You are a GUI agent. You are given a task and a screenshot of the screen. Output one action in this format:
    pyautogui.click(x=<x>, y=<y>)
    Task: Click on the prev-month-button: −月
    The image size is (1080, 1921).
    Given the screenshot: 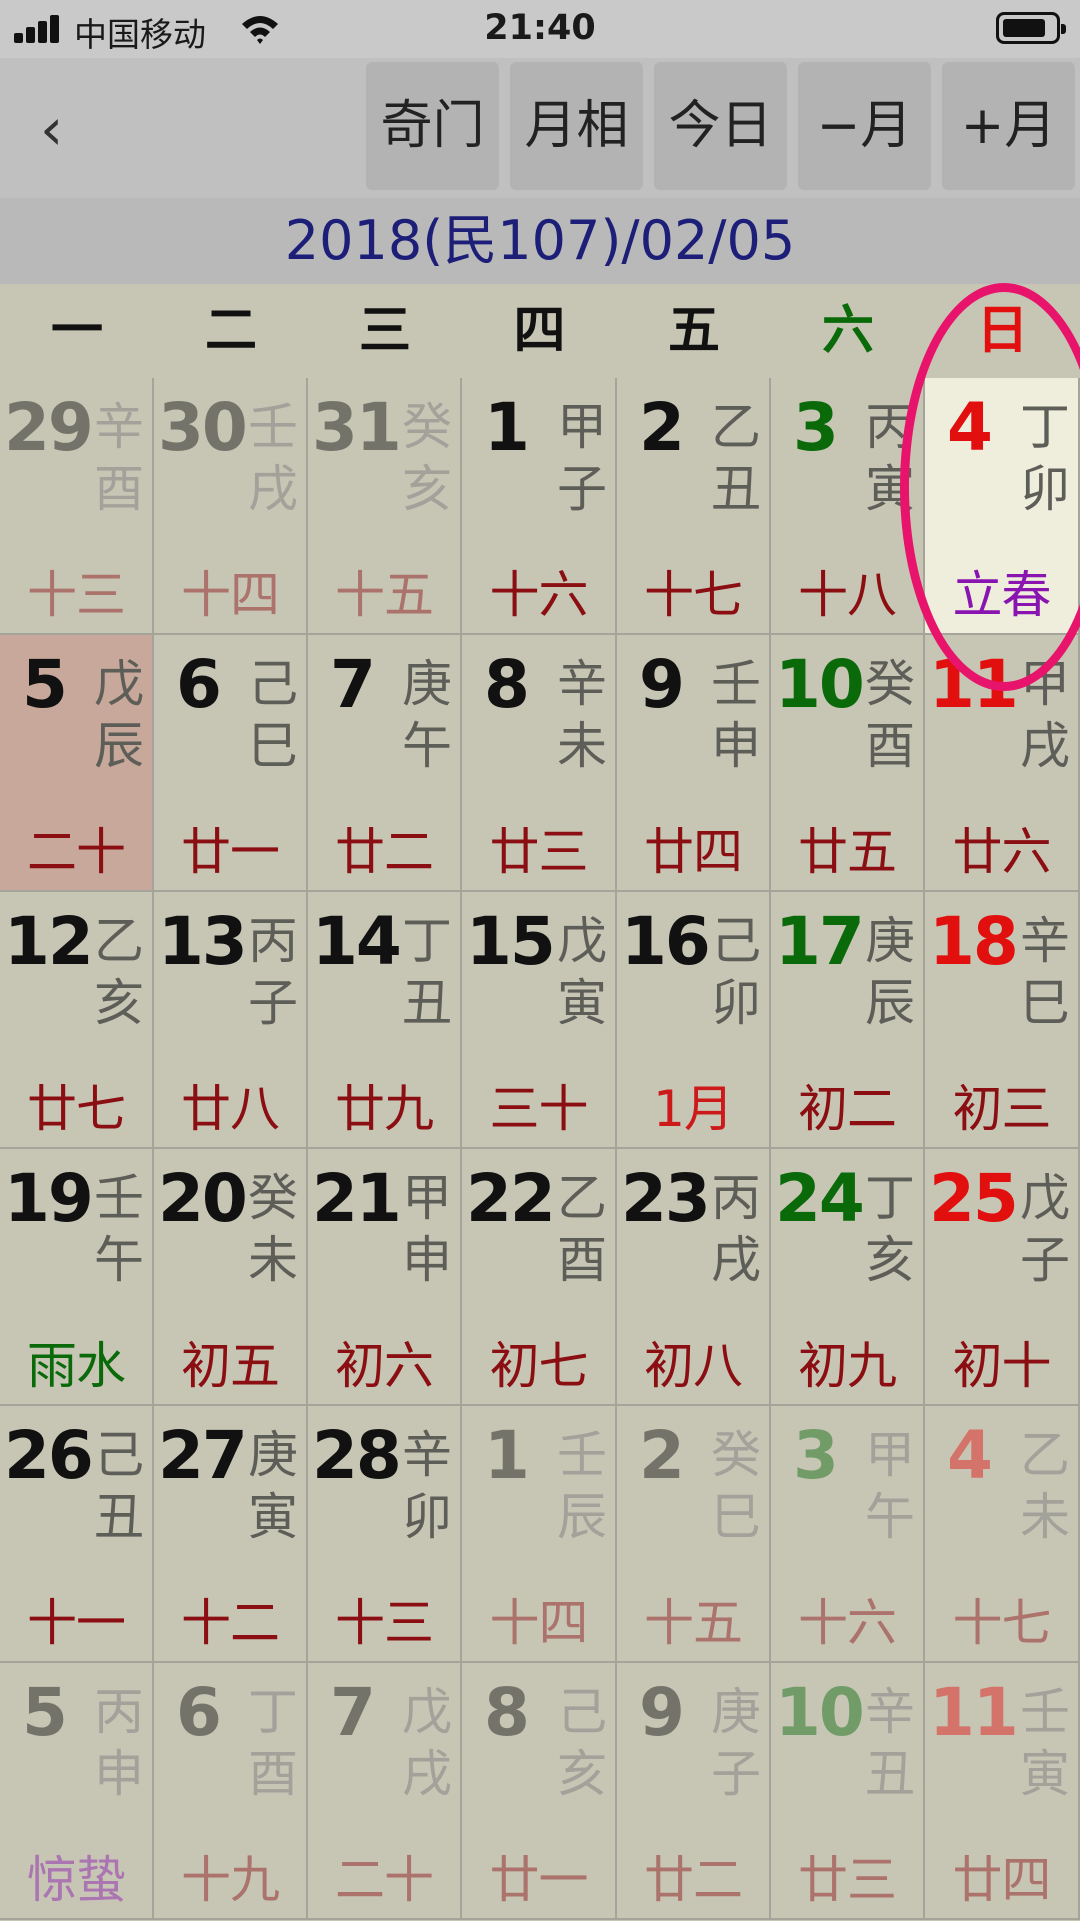 What is the action you would take?
    pyautogui.click(x=864, y=126)
    